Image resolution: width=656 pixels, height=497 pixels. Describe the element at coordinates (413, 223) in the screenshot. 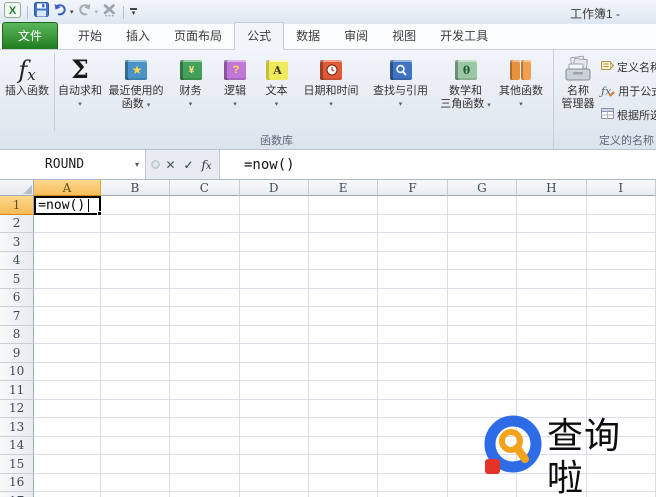

I see `cell-F2` at that location.